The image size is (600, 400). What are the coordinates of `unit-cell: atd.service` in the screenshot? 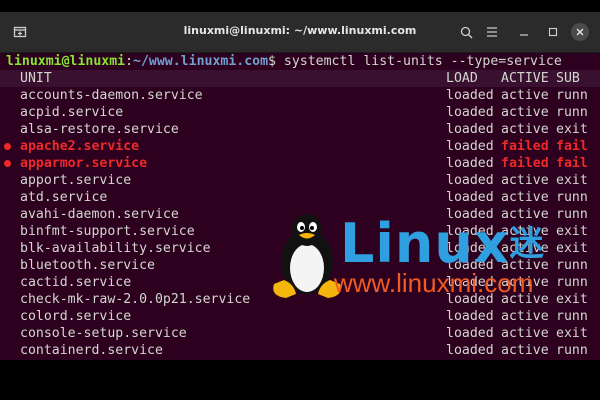 It's located at (64, 197).